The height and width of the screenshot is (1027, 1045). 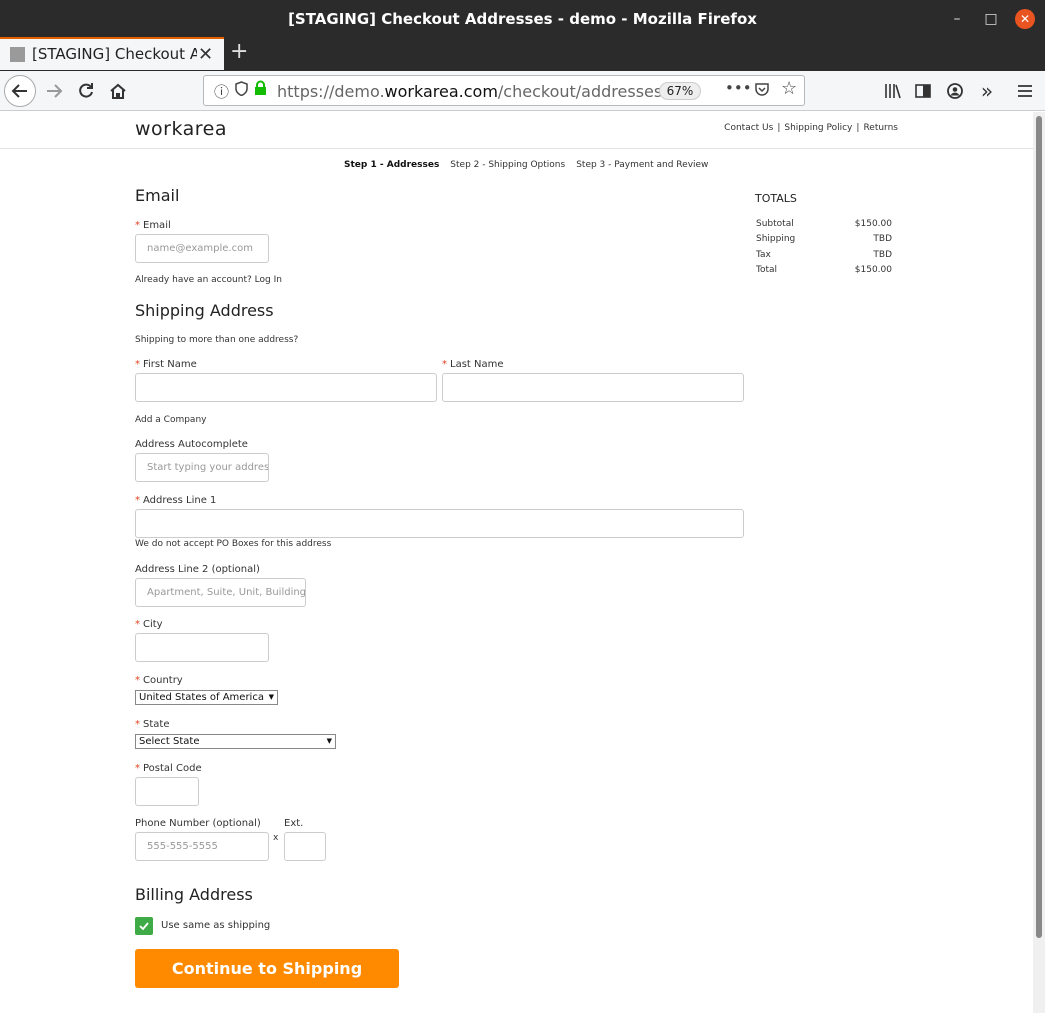 I want to click on minimize-button: –, so click(x=957, y=19).